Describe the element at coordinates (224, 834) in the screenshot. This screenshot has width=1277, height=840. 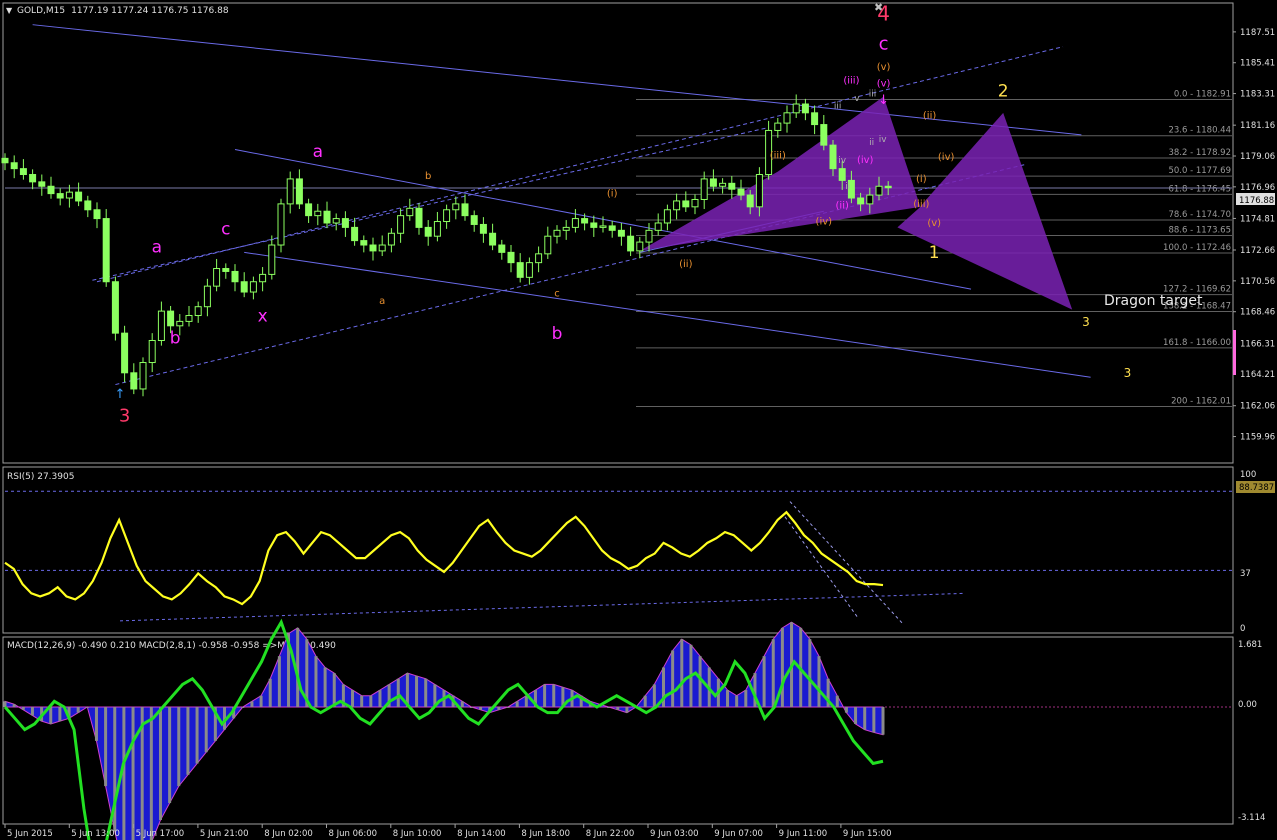
I see `time-tick-label: 5 Jun 21:00` at that location.